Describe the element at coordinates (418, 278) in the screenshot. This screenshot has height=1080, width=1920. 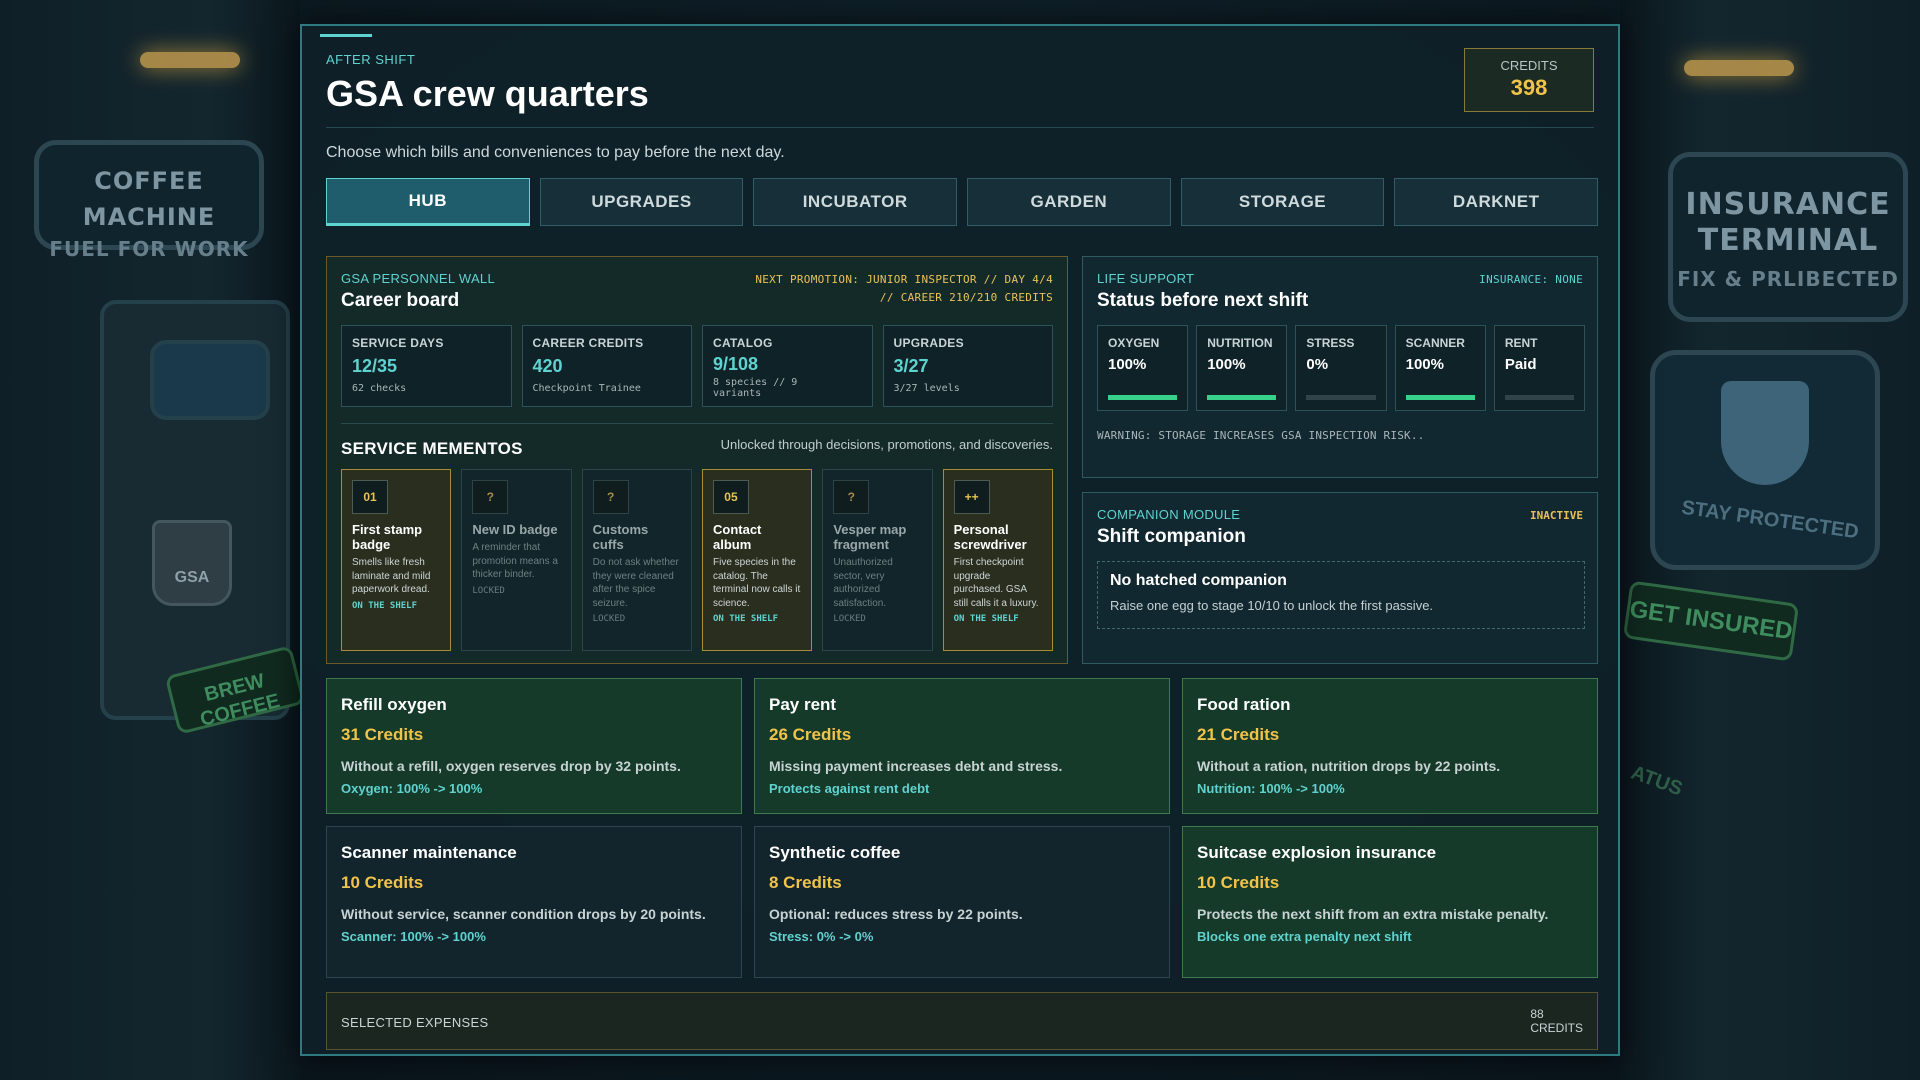
I see `career-kicker: GSA PERSONNEL WALL` at that location.